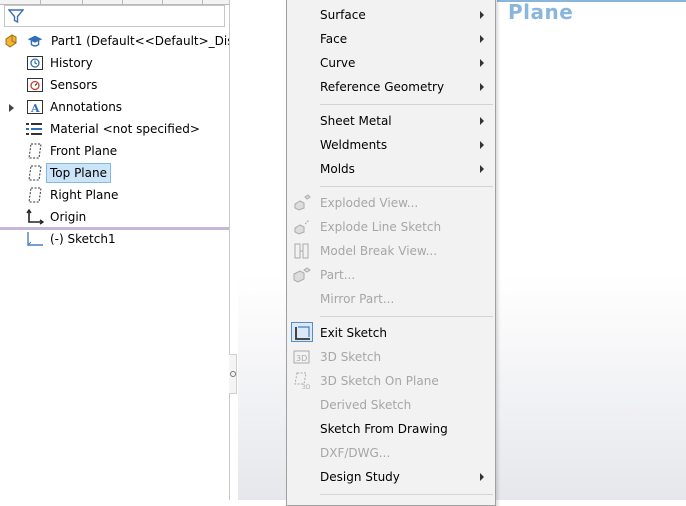 This screenshot has width=686, height=506. Describe the element at coordinates (302, 275) in the screenshot. I see `derived-part-icon` at that location.